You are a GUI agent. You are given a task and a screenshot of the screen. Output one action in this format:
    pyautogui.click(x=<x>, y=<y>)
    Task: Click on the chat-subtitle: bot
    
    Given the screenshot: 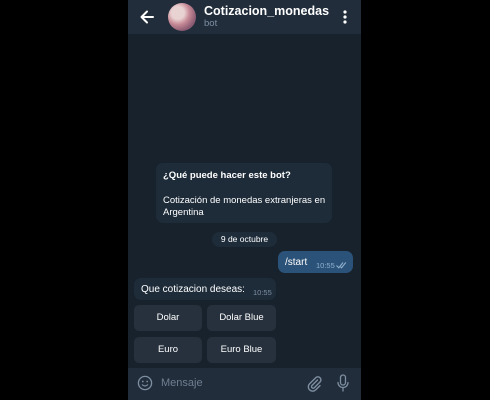 What is the action you would take?
    pyautogui.click(x=211, y=23)
    